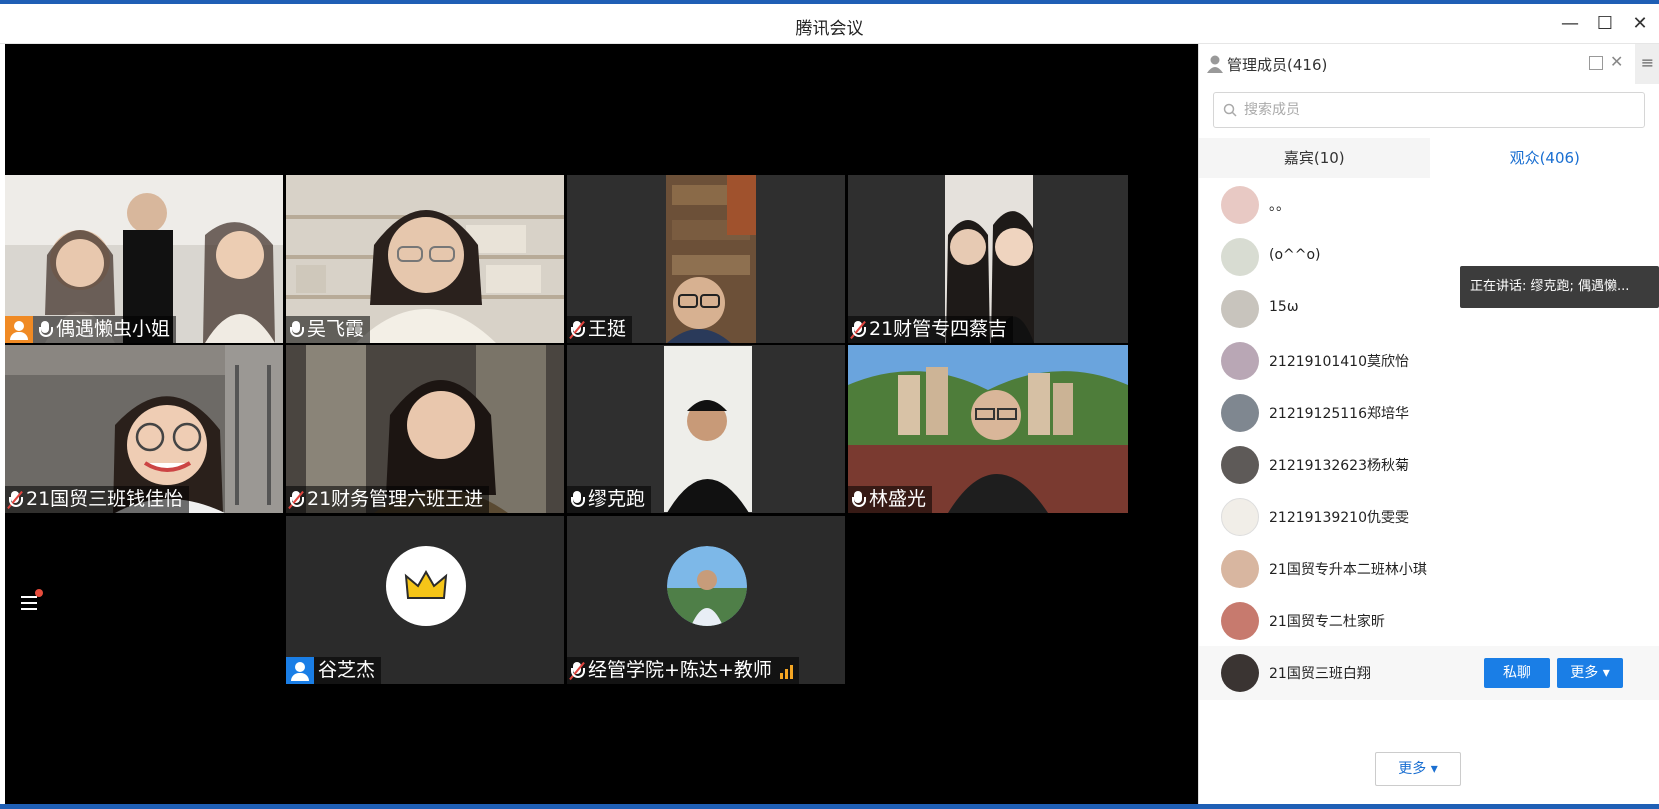 The image size is (1659, 809). Describe the element at coordinates (1517, 673) in the screenshot. I see `private-chat-button: 私聊` at that location.